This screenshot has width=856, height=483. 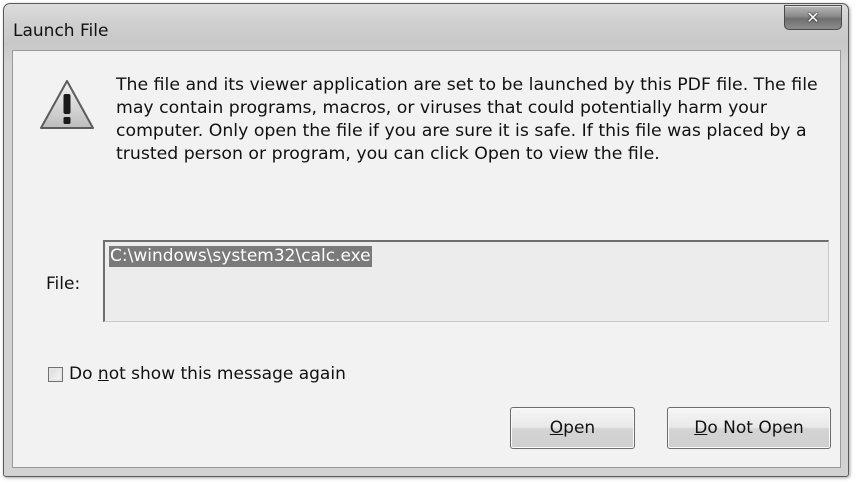 I want to click on do-not-open-button: Do Not Open, so click(x=749, y=428).